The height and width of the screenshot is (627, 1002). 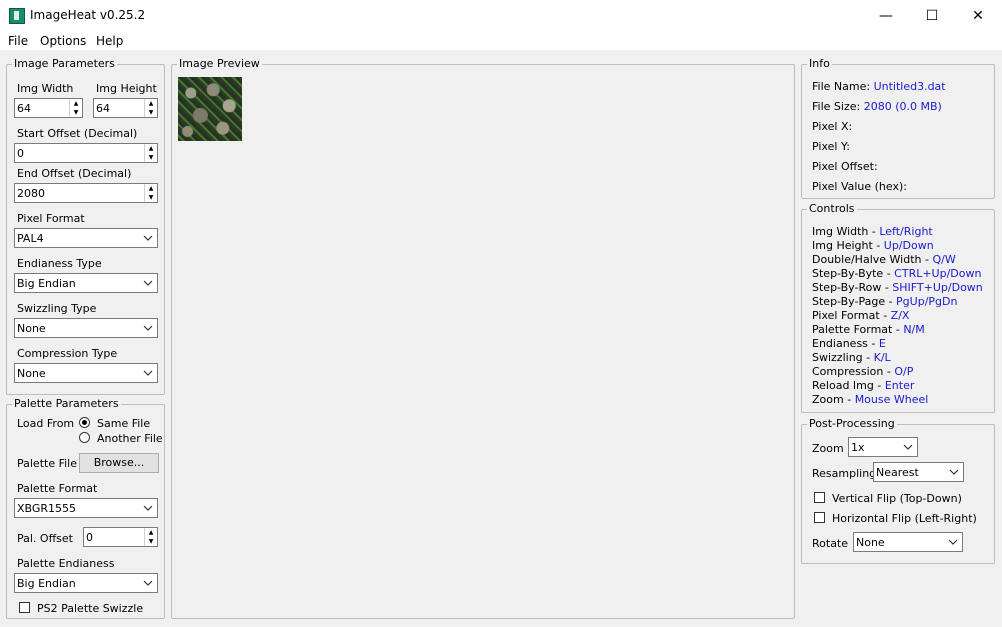 What do you see at coordinates (886, 16) in the screenshot?
I see `minimize-button: —` at bounding box center [886, 16].